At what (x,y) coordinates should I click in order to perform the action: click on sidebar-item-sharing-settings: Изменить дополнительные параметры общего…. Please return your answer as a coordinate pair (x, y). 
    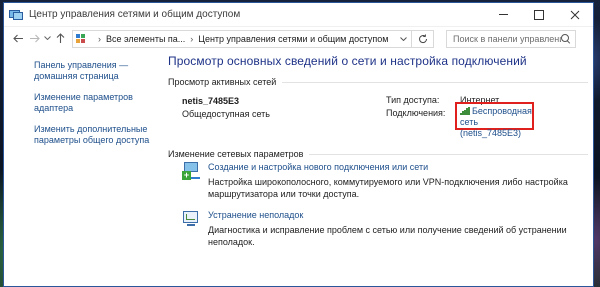
    Looking at the image, I should click on (99, 135).